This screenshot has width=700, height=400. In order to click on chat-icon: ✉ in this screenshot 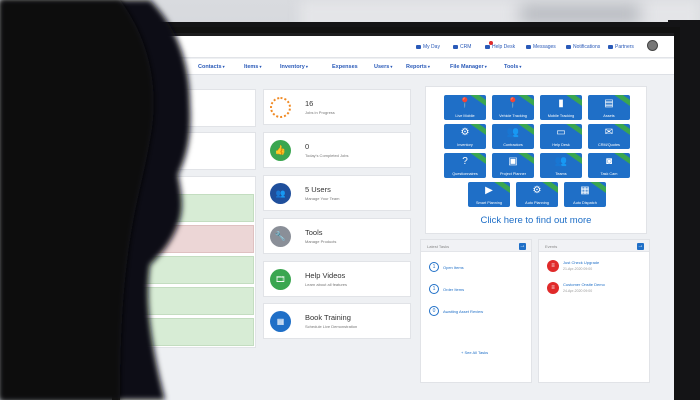, I will do `click(609, 132)`.